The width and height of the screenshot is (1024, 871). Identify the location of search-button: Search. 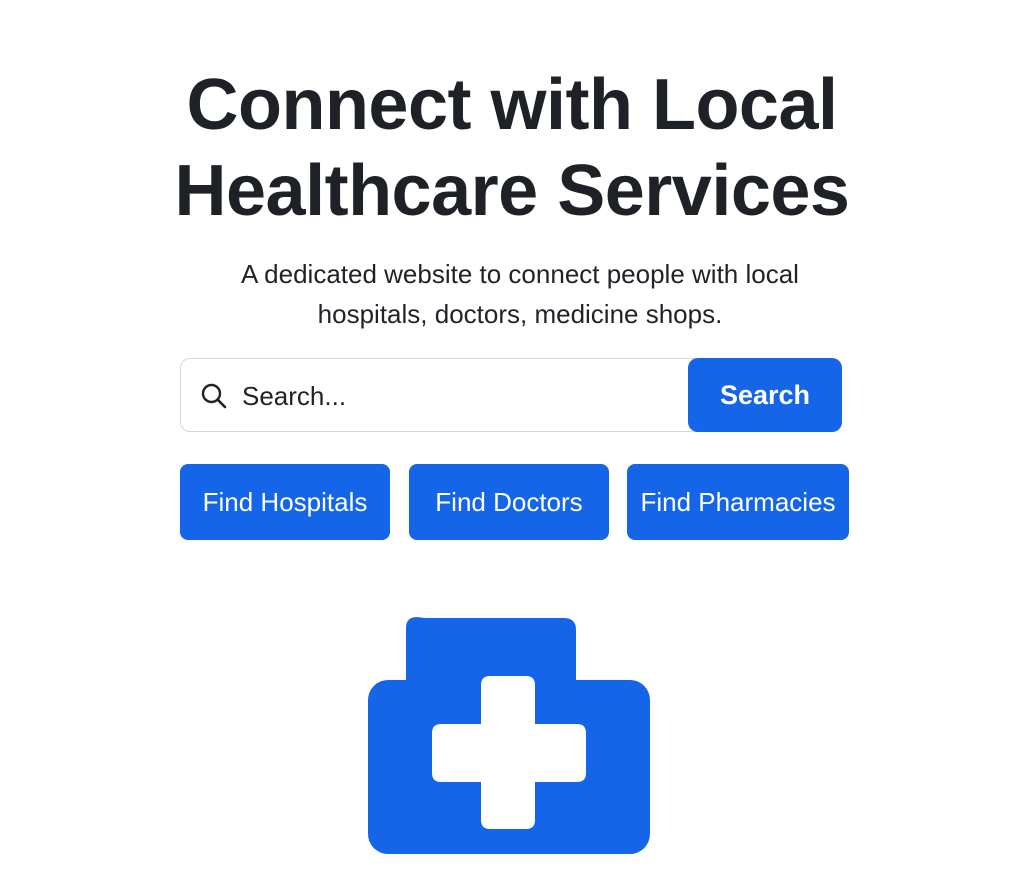
(765, 395).